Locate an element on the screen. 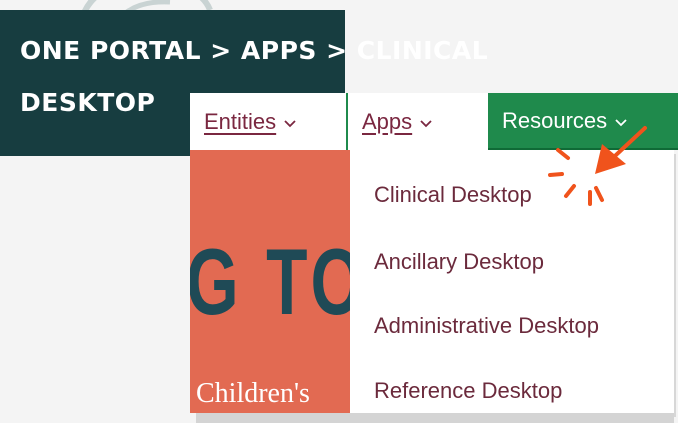 This screenshot has width=678, height=423. nav-apps: Apps is located at coordinates (417, 121).